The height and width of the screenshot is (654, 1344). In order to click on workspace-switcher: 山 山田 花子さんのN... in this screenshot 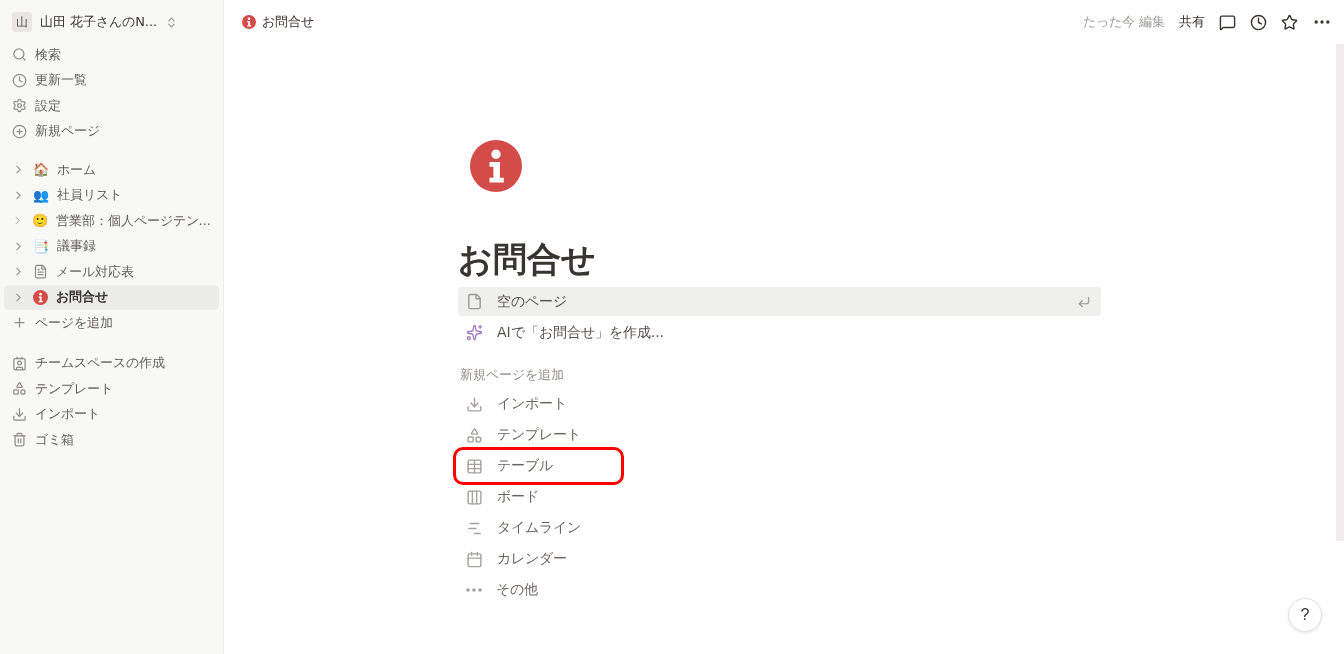, I will do `click(111, 22)`.